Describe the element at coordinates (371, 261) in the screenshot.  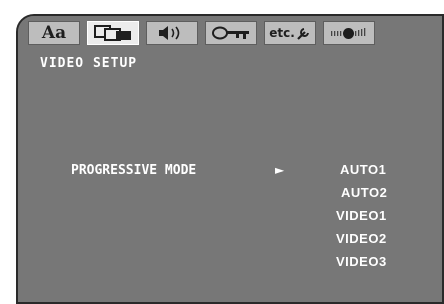
I see `option-video3: VIDEO3` at that location.